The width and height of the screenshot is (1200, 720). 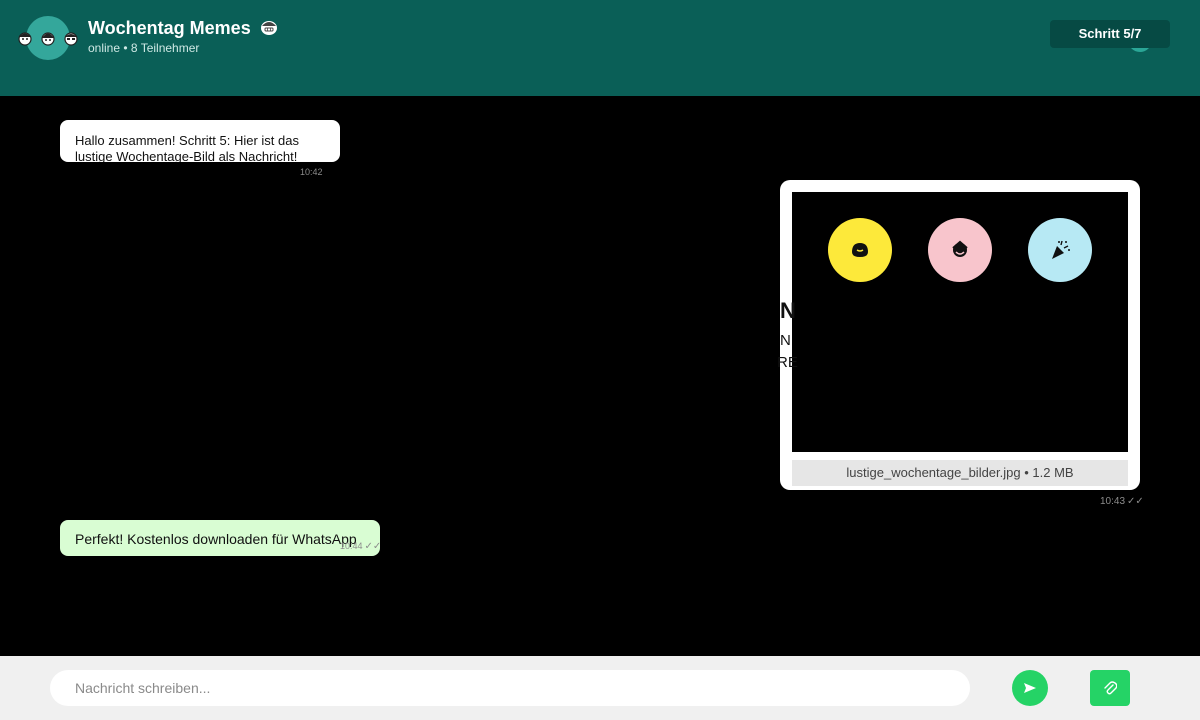 I want to click on image-message-time: 10:43 ✓✓, so click(x=1122, y=501).